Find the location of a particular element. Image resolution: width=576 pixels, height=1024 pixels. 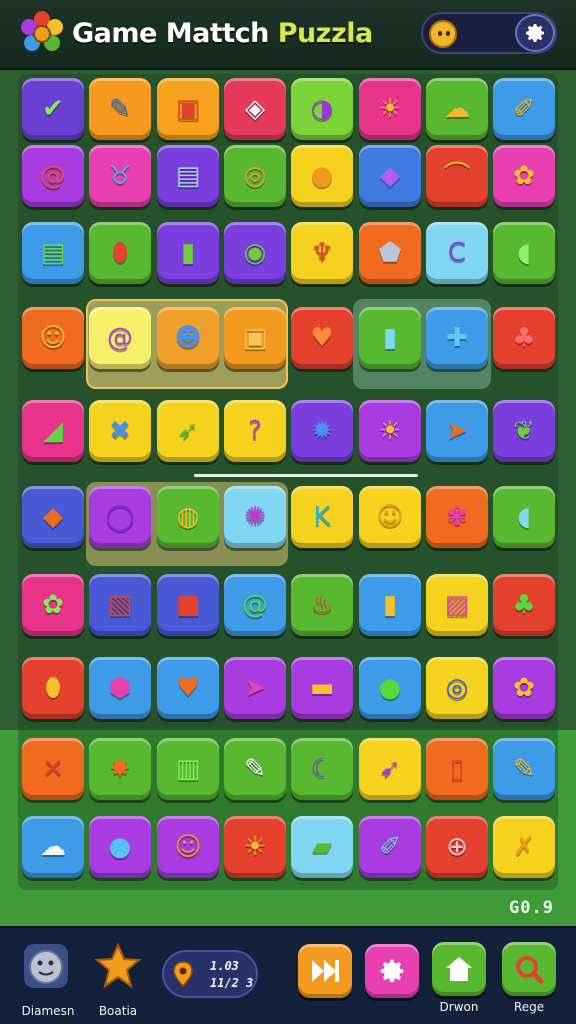

game-tile: C is located at coordinates (457, 253).